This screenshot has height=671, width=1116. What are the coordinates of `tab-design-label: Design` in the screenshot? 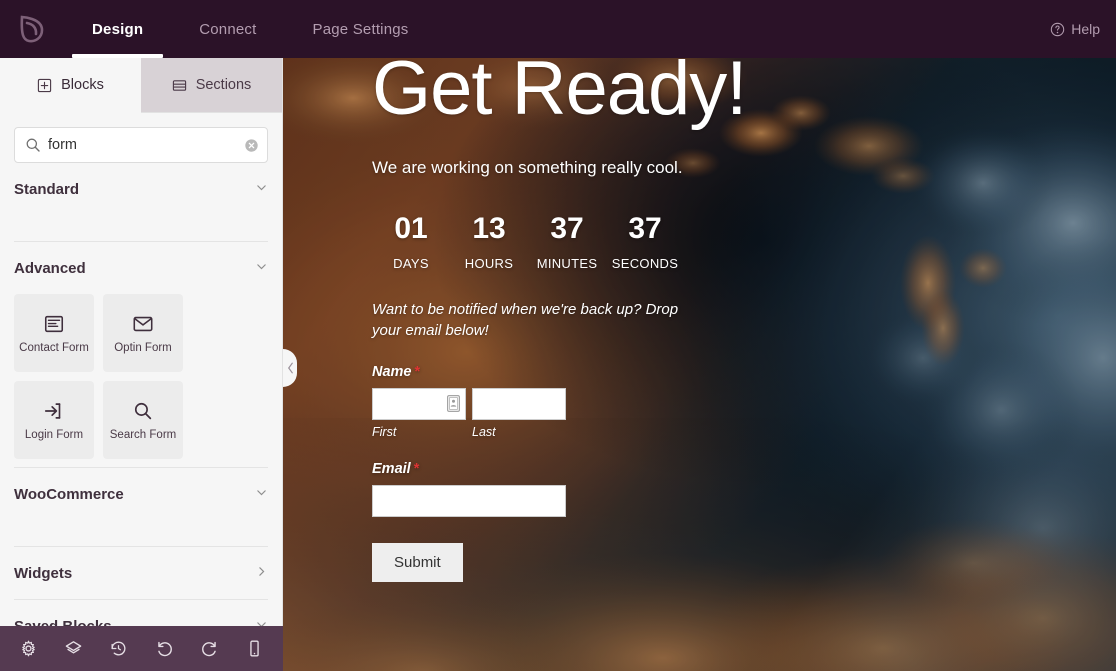 It's located at (118, 29).